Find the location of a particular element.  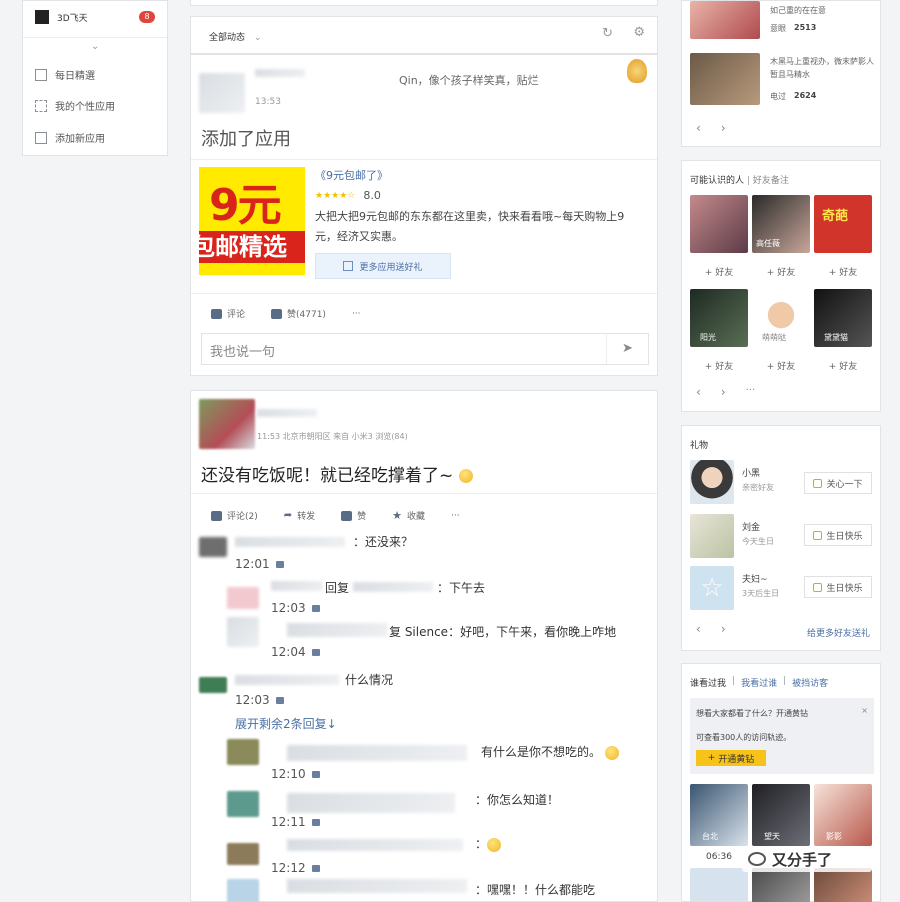

care-button: 关心一下 is located at coordinates (838, 483).